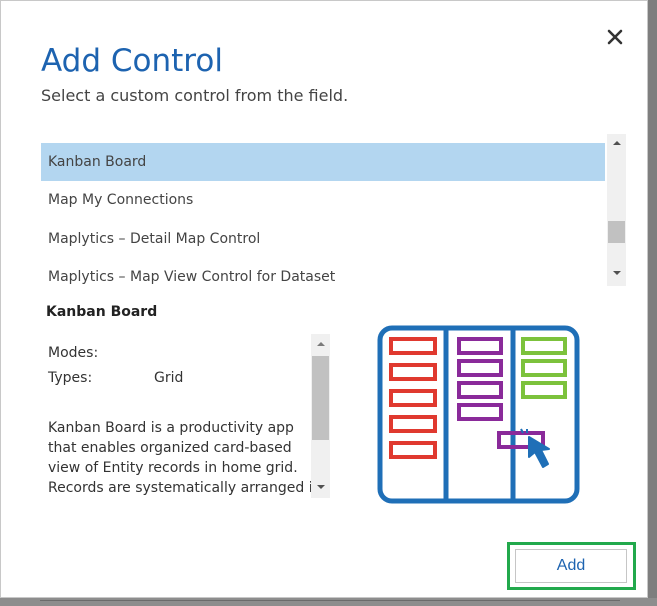 This screenshot has width=657, height=606. Describe the element at coordinates (323, 162) in the screenshot. I see `list-item-kanban-board: Kanban Board` at that location.